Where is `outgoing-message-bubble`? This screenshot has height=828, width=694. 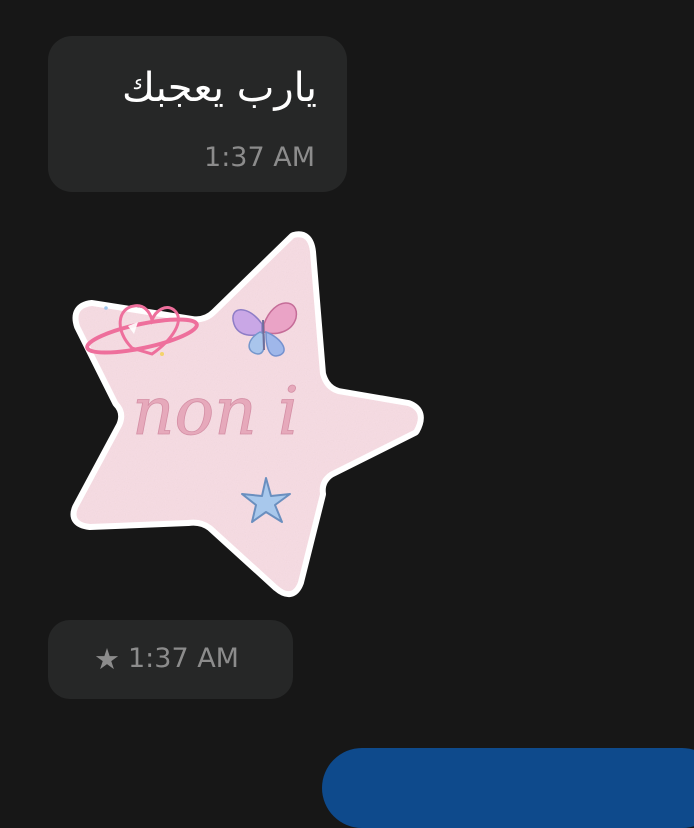 outgoing-message-bubble is located at coordinates (508, 788).